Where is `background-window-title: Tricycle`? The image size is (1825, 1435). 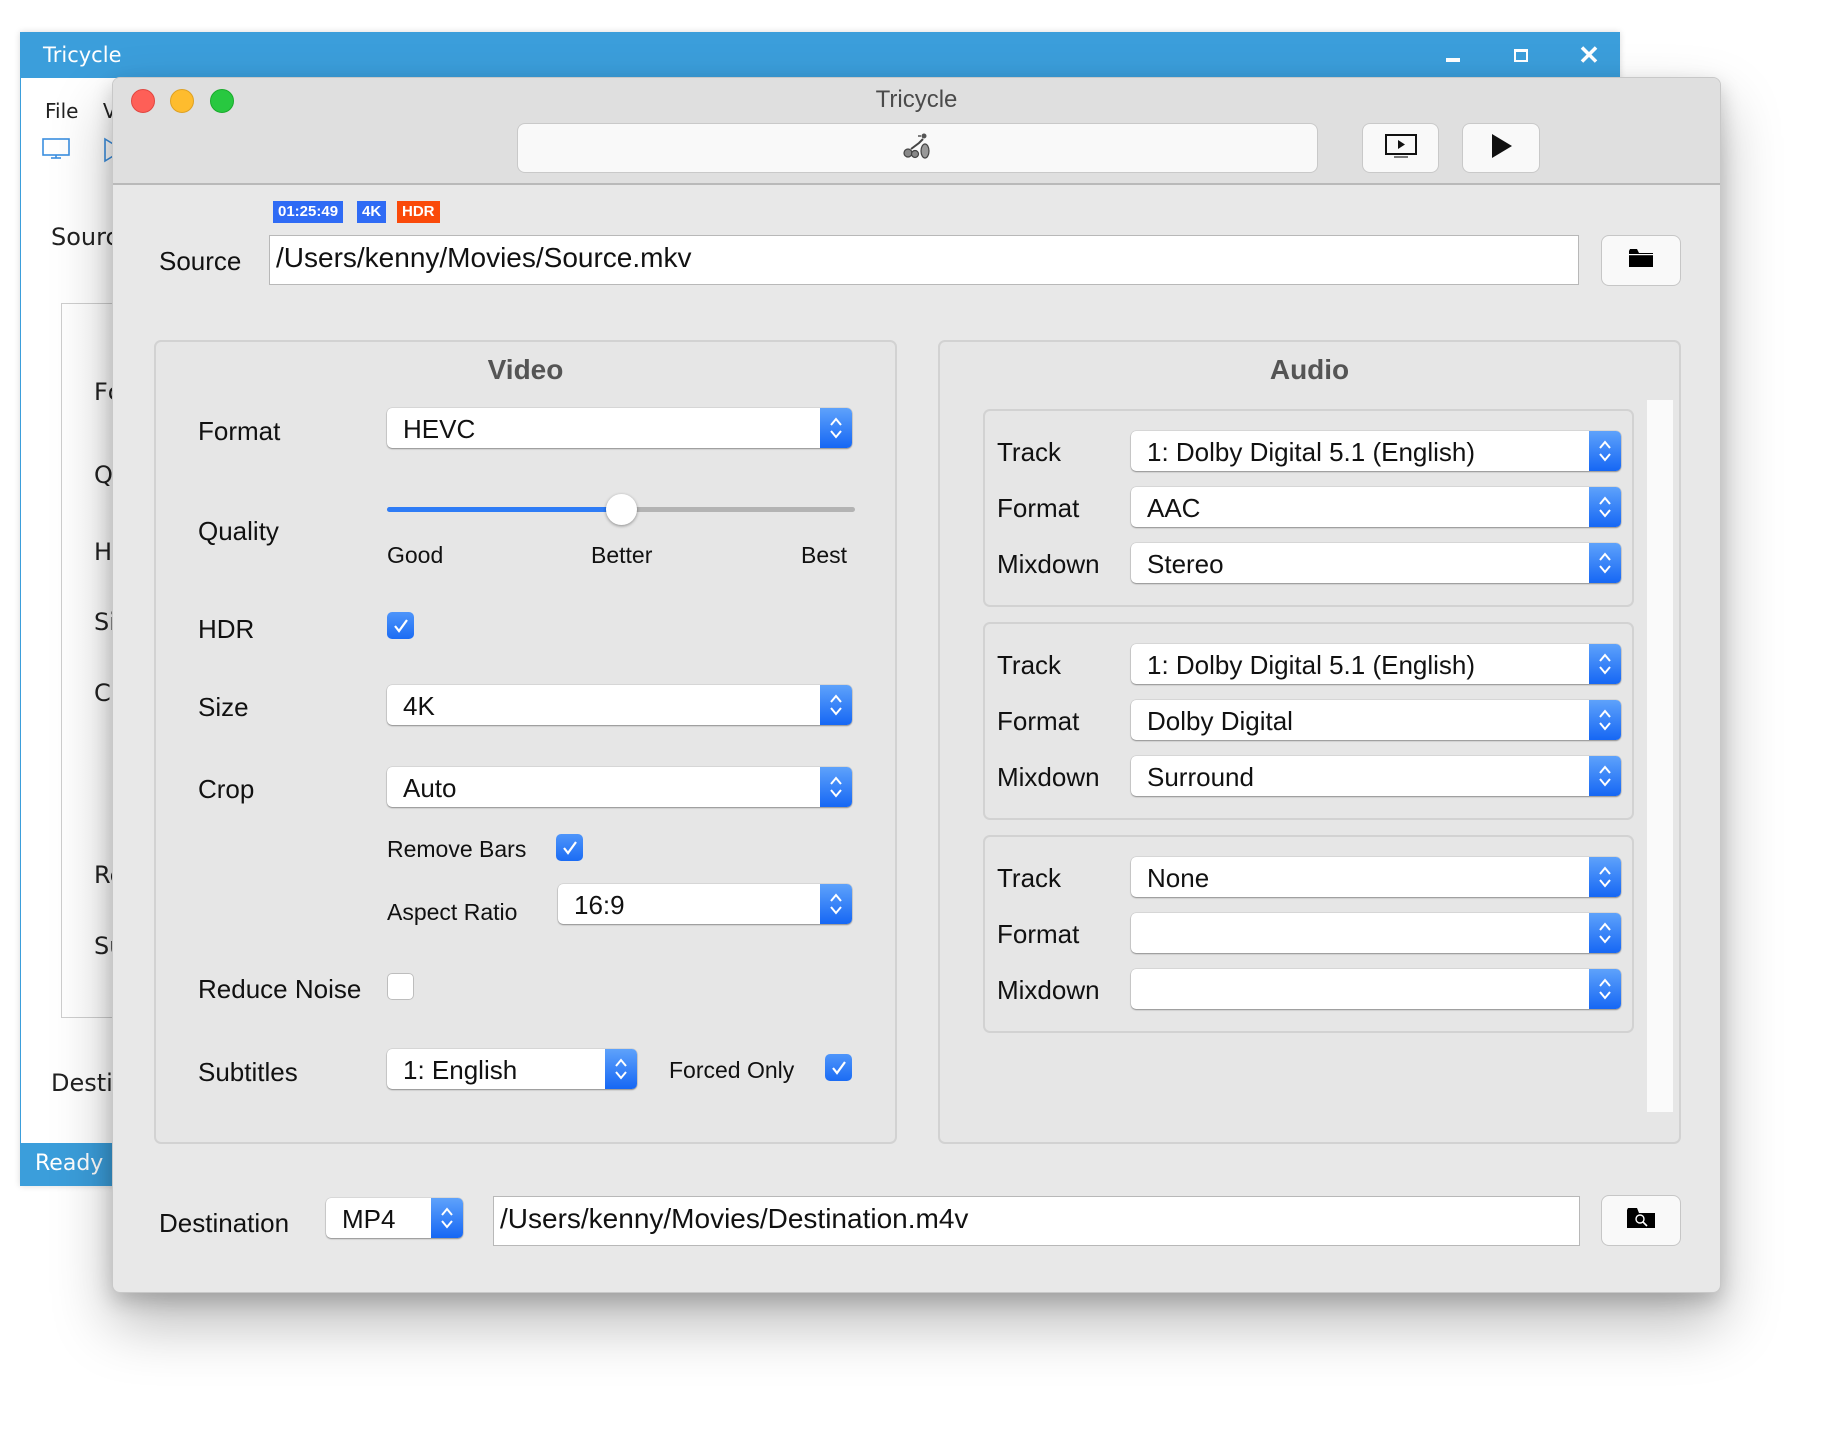 background-window-title: Tricycle is located at coordinates (82, 55).